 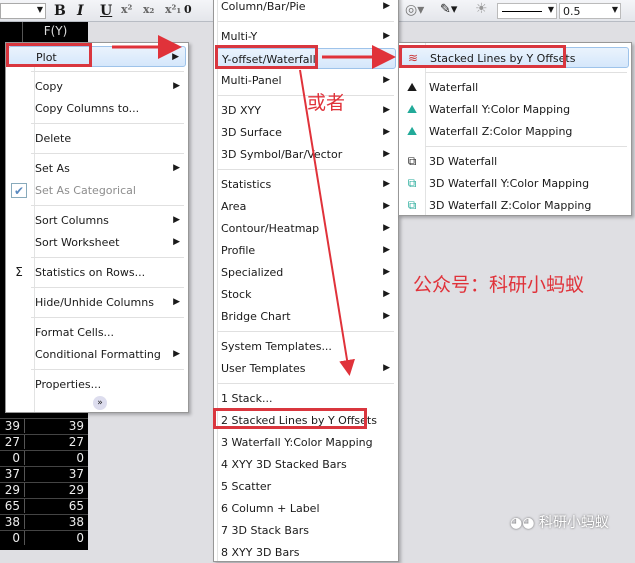 What do you see at coordinates (515, 131) in the screenshot?
I see `menu-item-waterfall-z-color-mapping: ⛰ Waterfall Z:Color Mapping` at bounding box center [515, 131].